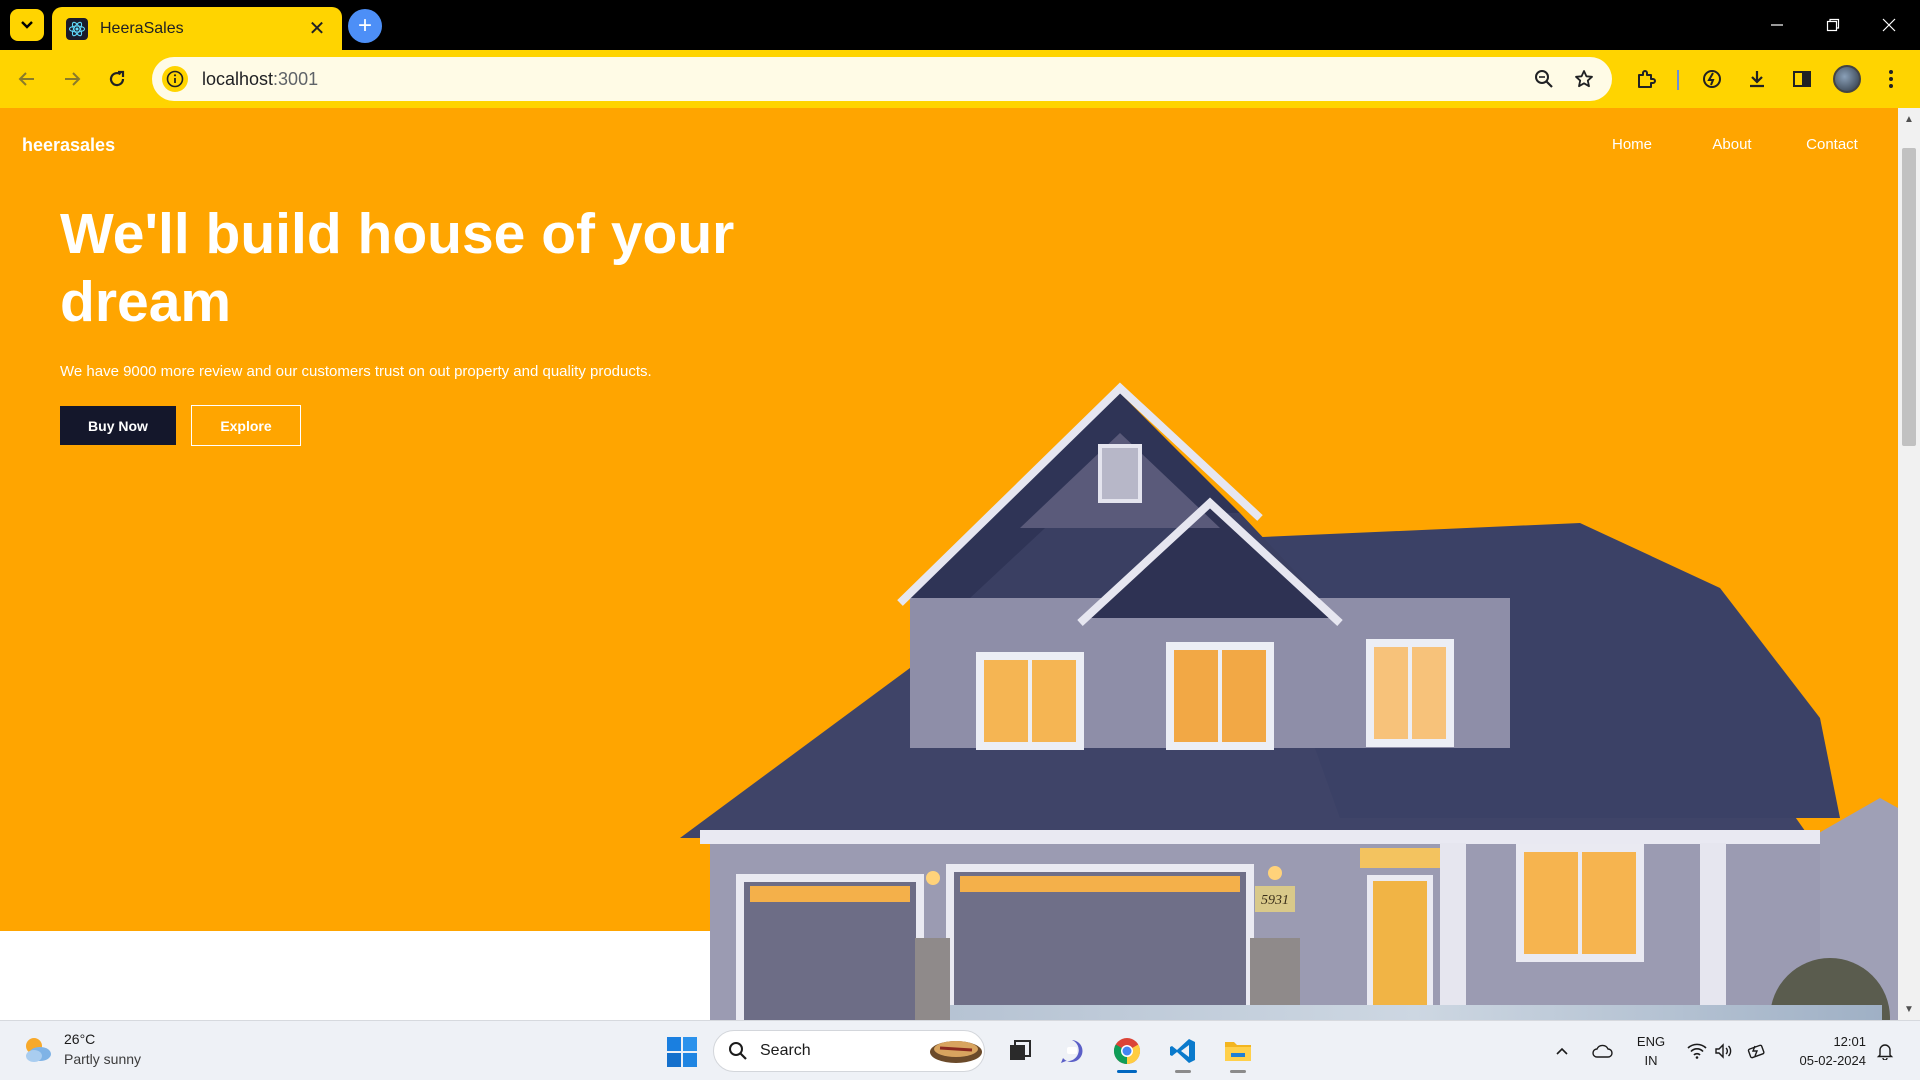 This screenshot has height=1080, width=1920. I want to click on chevron-up-icon, so click(1562, 1051).